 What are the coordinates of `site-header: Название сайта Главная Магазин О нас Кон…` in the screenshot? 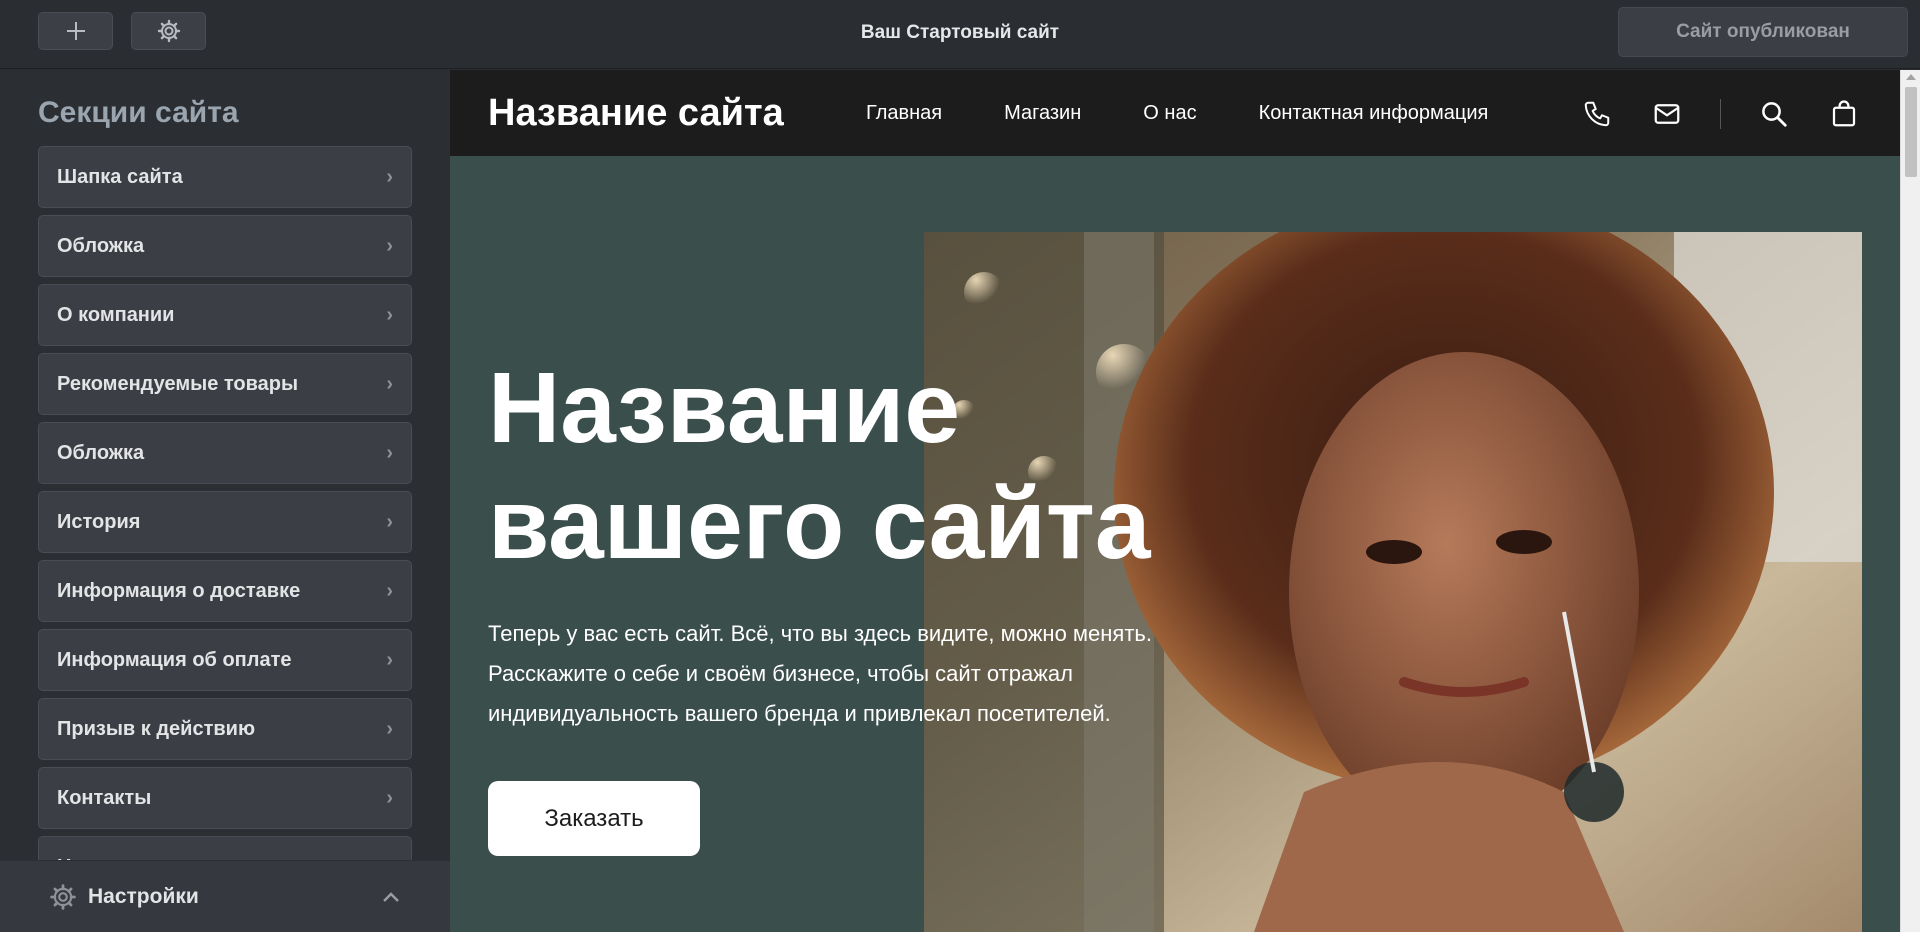 It's located at (1175, 113).